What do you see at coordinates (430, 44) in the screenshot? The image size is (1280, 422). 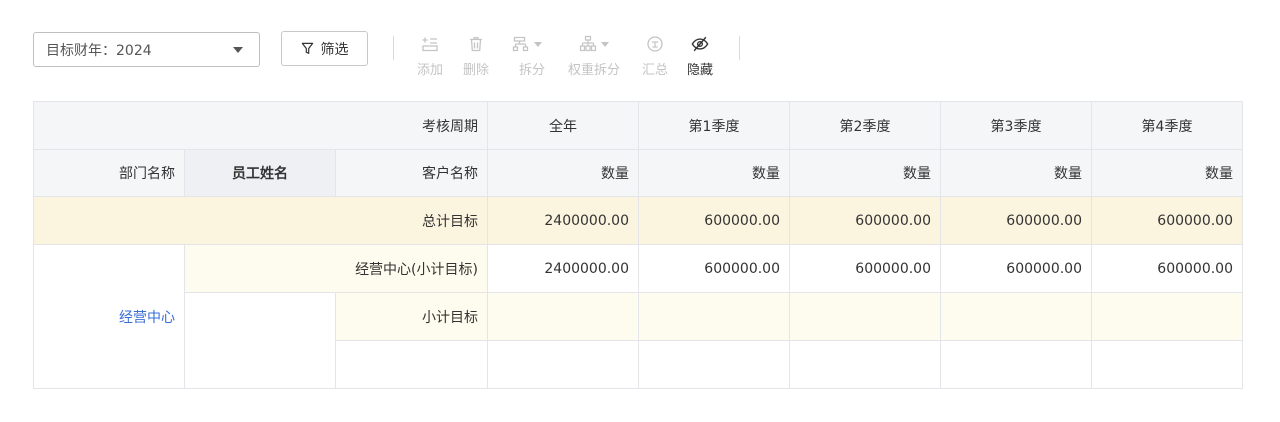 I see `add-row-icon` at bounding box center [430, 44].